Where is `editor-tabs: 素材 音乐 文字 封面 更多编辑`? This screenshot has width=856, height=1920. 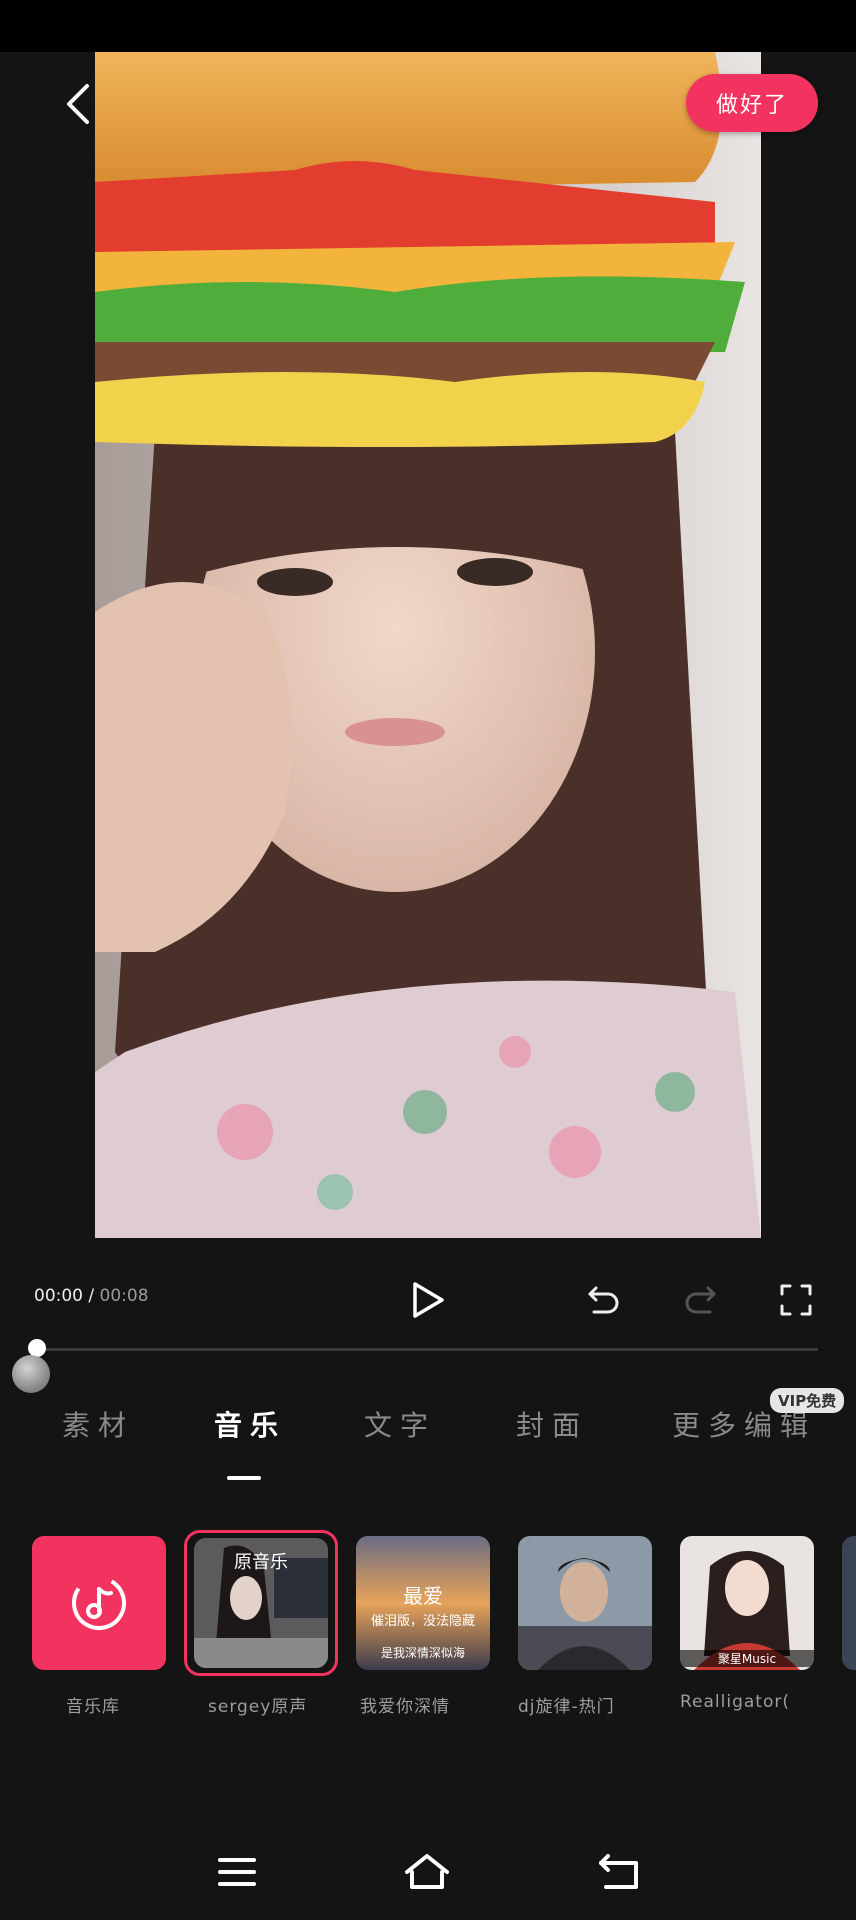
editor-tabs: 素材 音乐 文字 封面 更多编辑 is located at coordinates (428, 1434).